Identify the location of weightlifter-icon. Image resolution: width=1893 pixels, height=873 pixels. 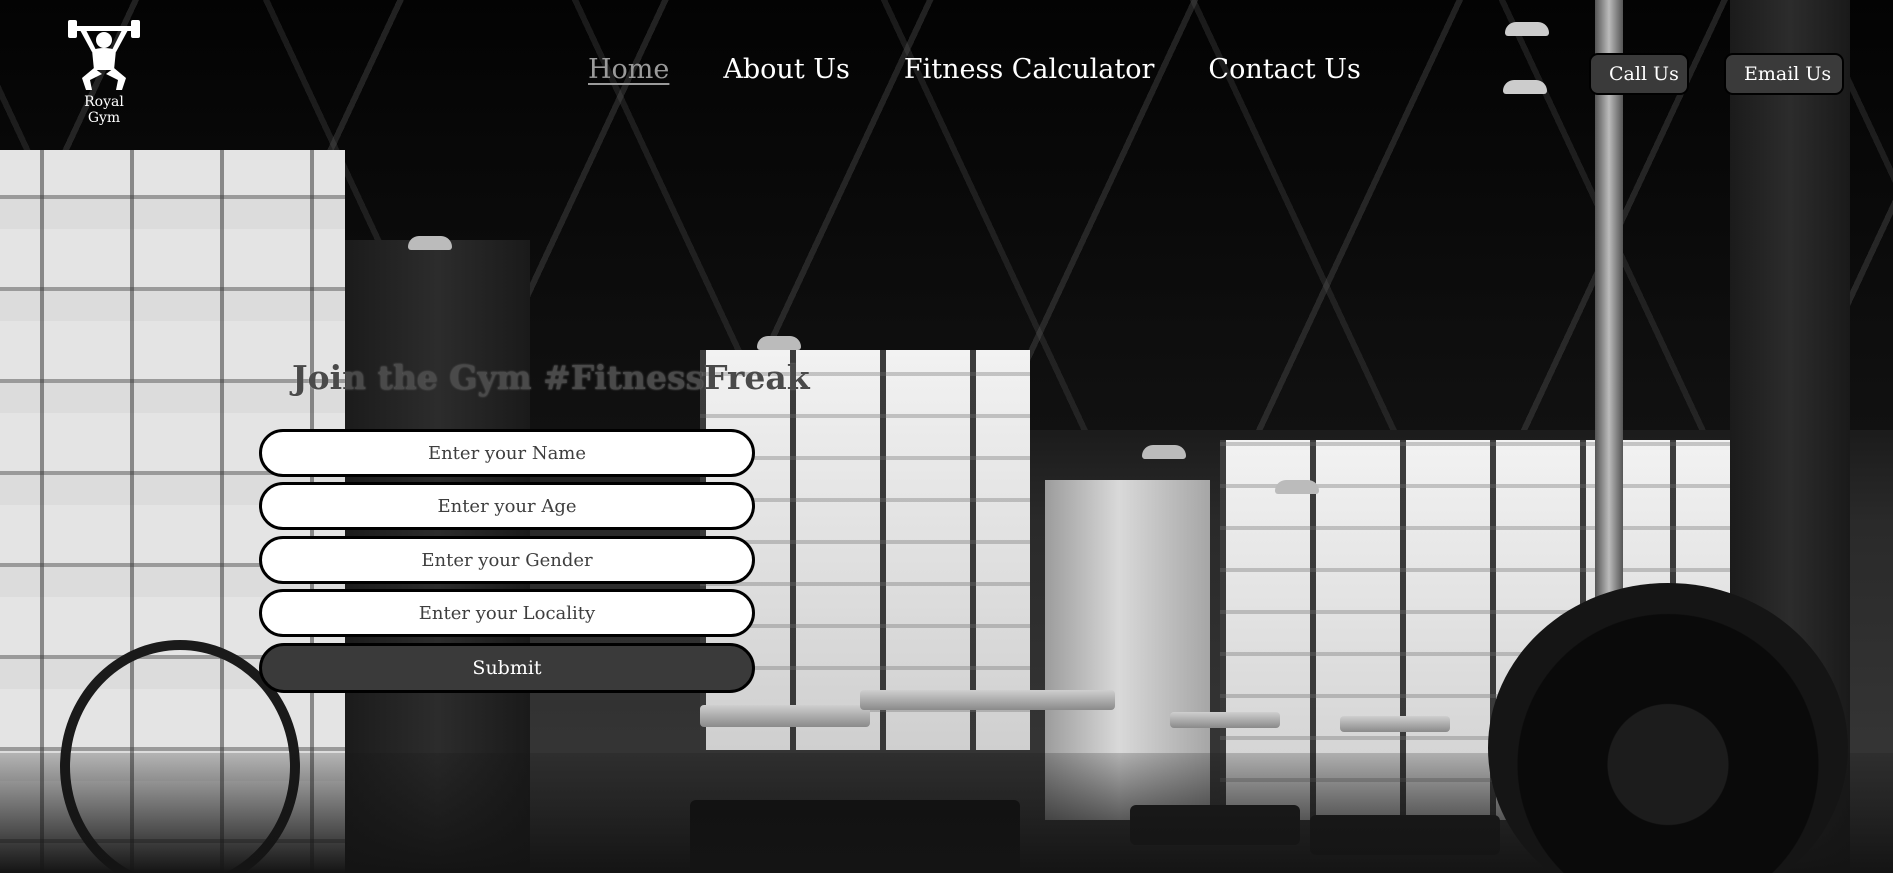
(104, 55).